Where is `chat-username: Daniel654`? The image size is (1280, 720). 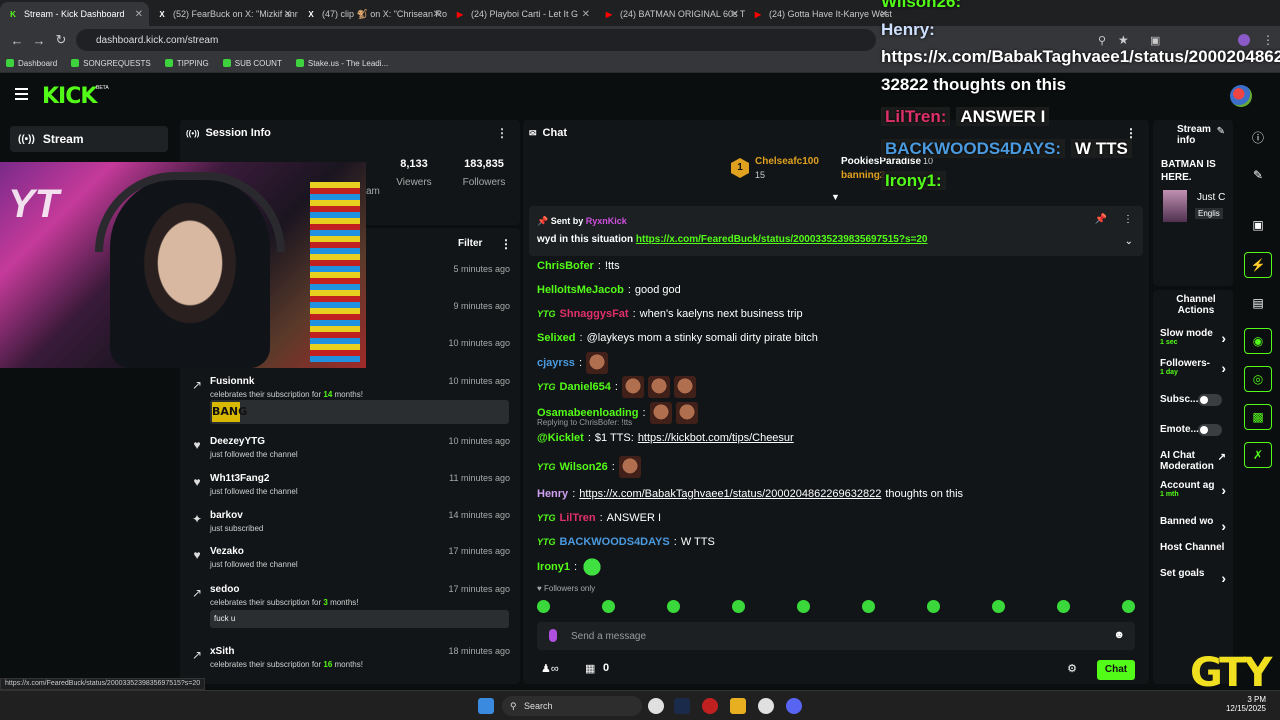
chat-username: Daniel654 is located at coordinates (585, 387).